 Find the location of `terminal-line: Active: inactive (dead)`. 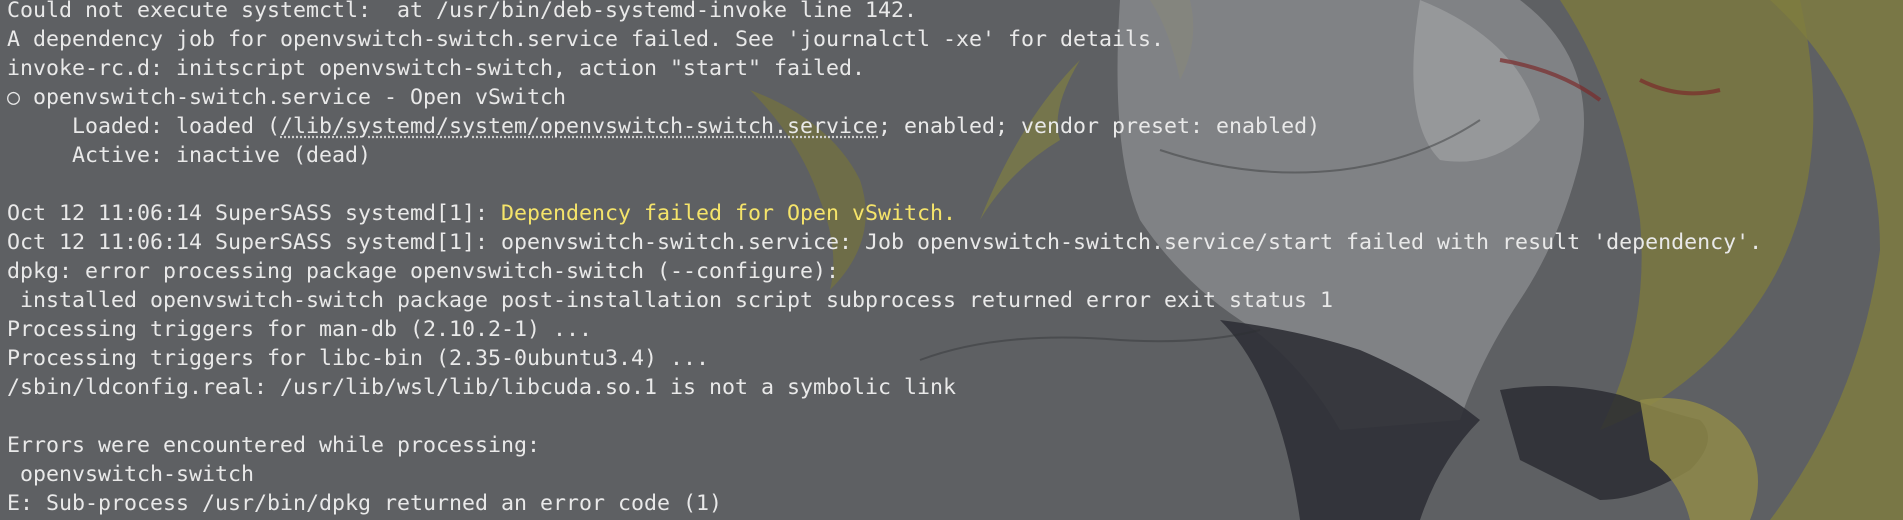

terminal-line: Active: inactive (dead) is located at coordinates (189, 155).